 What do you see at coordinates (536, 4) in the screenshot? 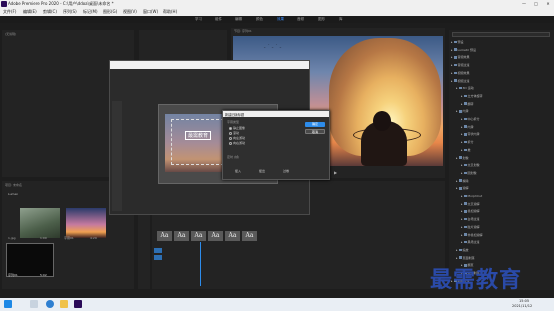
I see `maximize-button: □` at bounding box center [536, 4].